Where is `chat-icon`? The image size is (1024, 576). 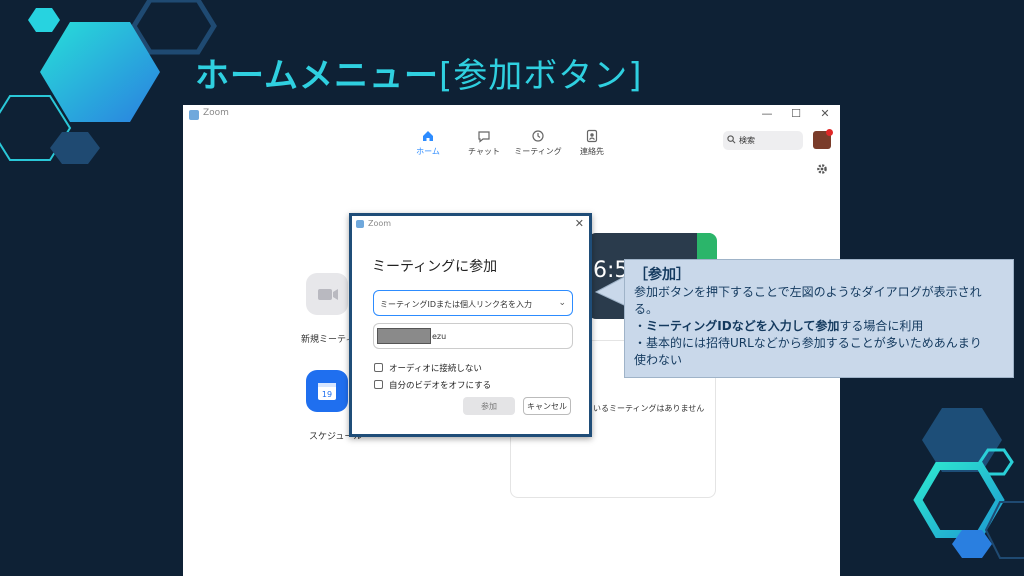
chat-icon is located at coordinates (484, 137).